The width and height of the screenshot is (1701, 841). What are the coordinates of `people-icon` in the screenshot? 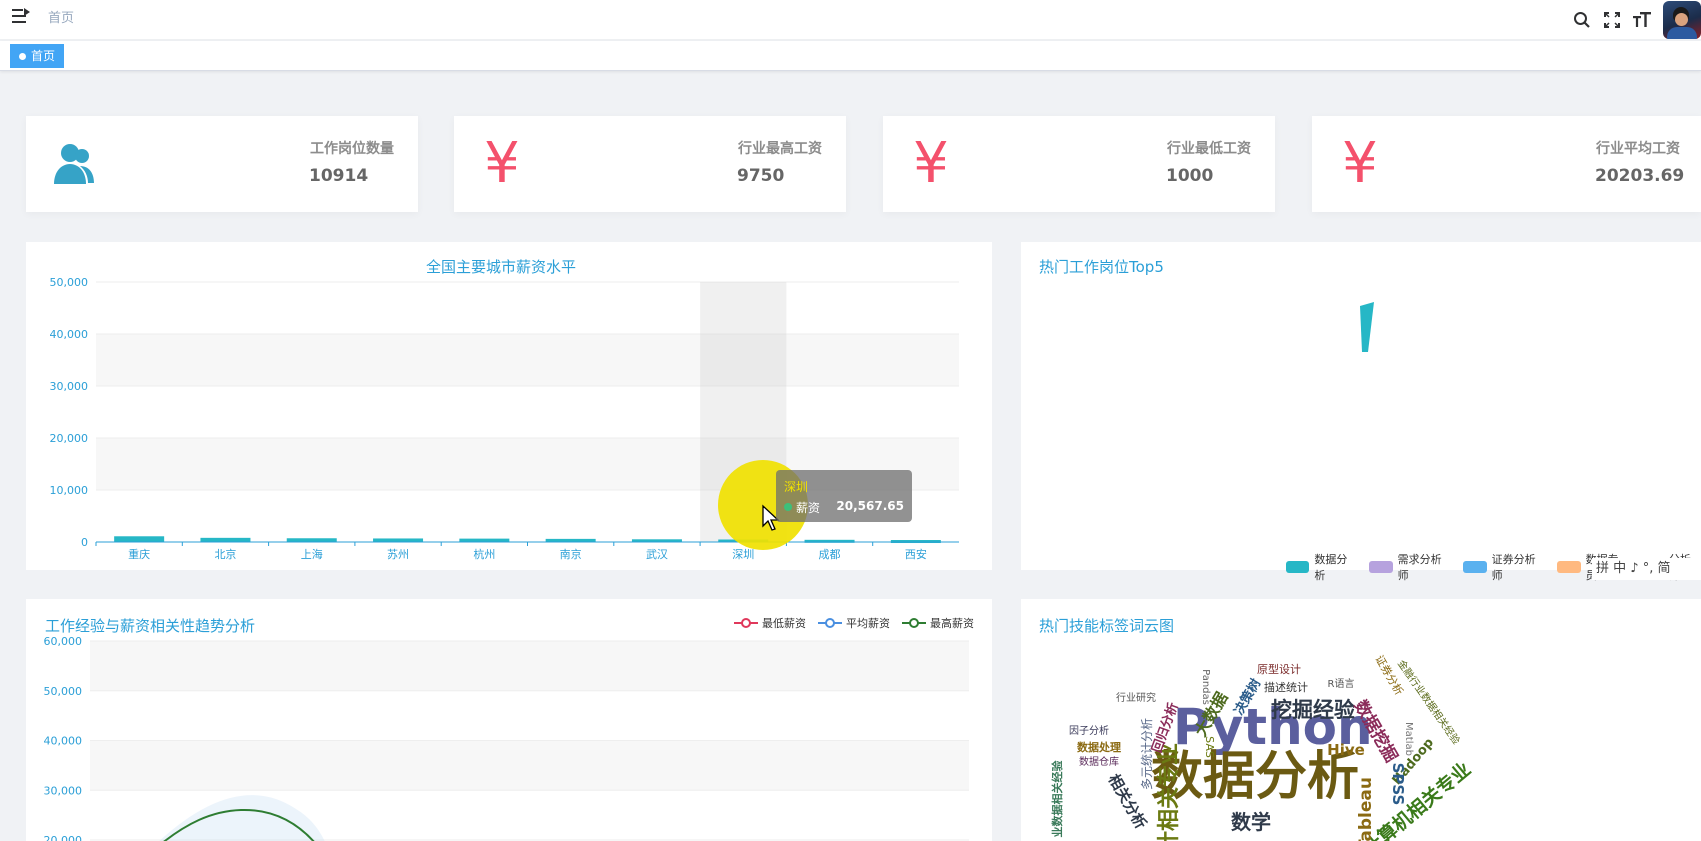 It's located at (74, 164).